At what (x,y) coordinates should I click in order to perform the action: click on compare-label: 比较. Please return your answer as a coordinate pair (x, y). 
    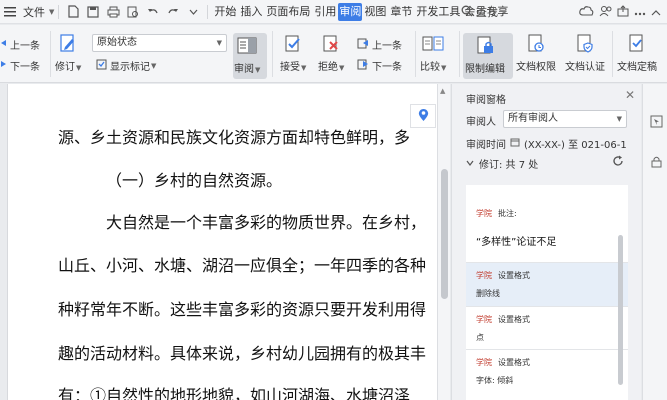
    Looking at the image, I should click on (430, 67).